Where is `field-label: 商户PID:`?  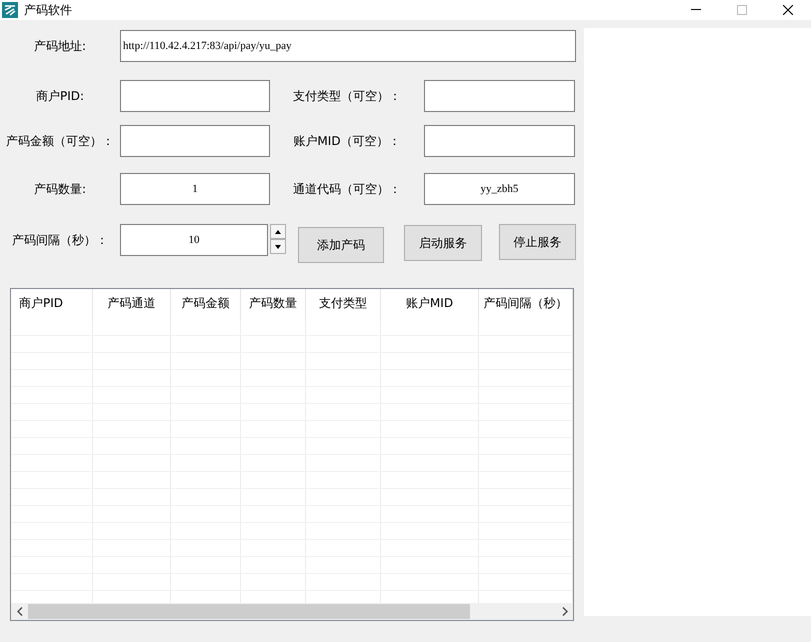 field-label: 商户PID: is located at coordinates (60, 96).